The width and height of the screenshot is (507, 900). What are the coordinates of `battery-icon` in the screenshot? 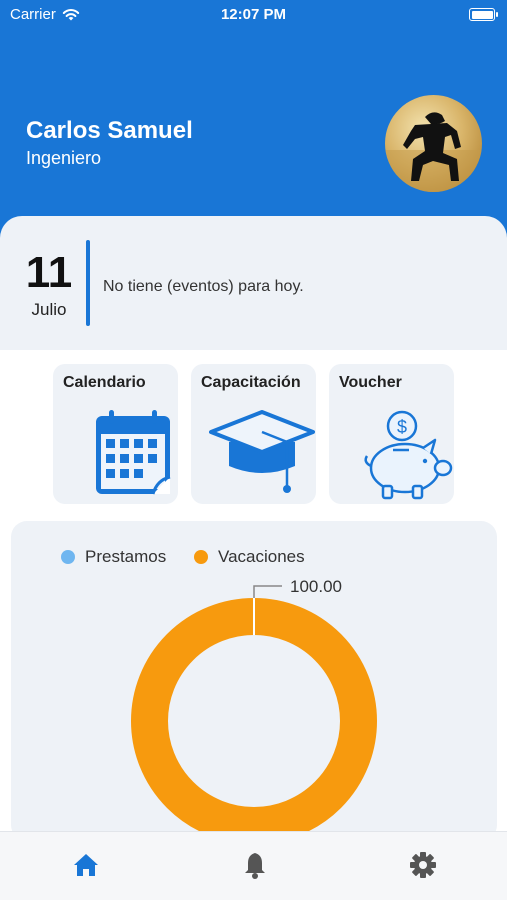 It's located at (483, 14).